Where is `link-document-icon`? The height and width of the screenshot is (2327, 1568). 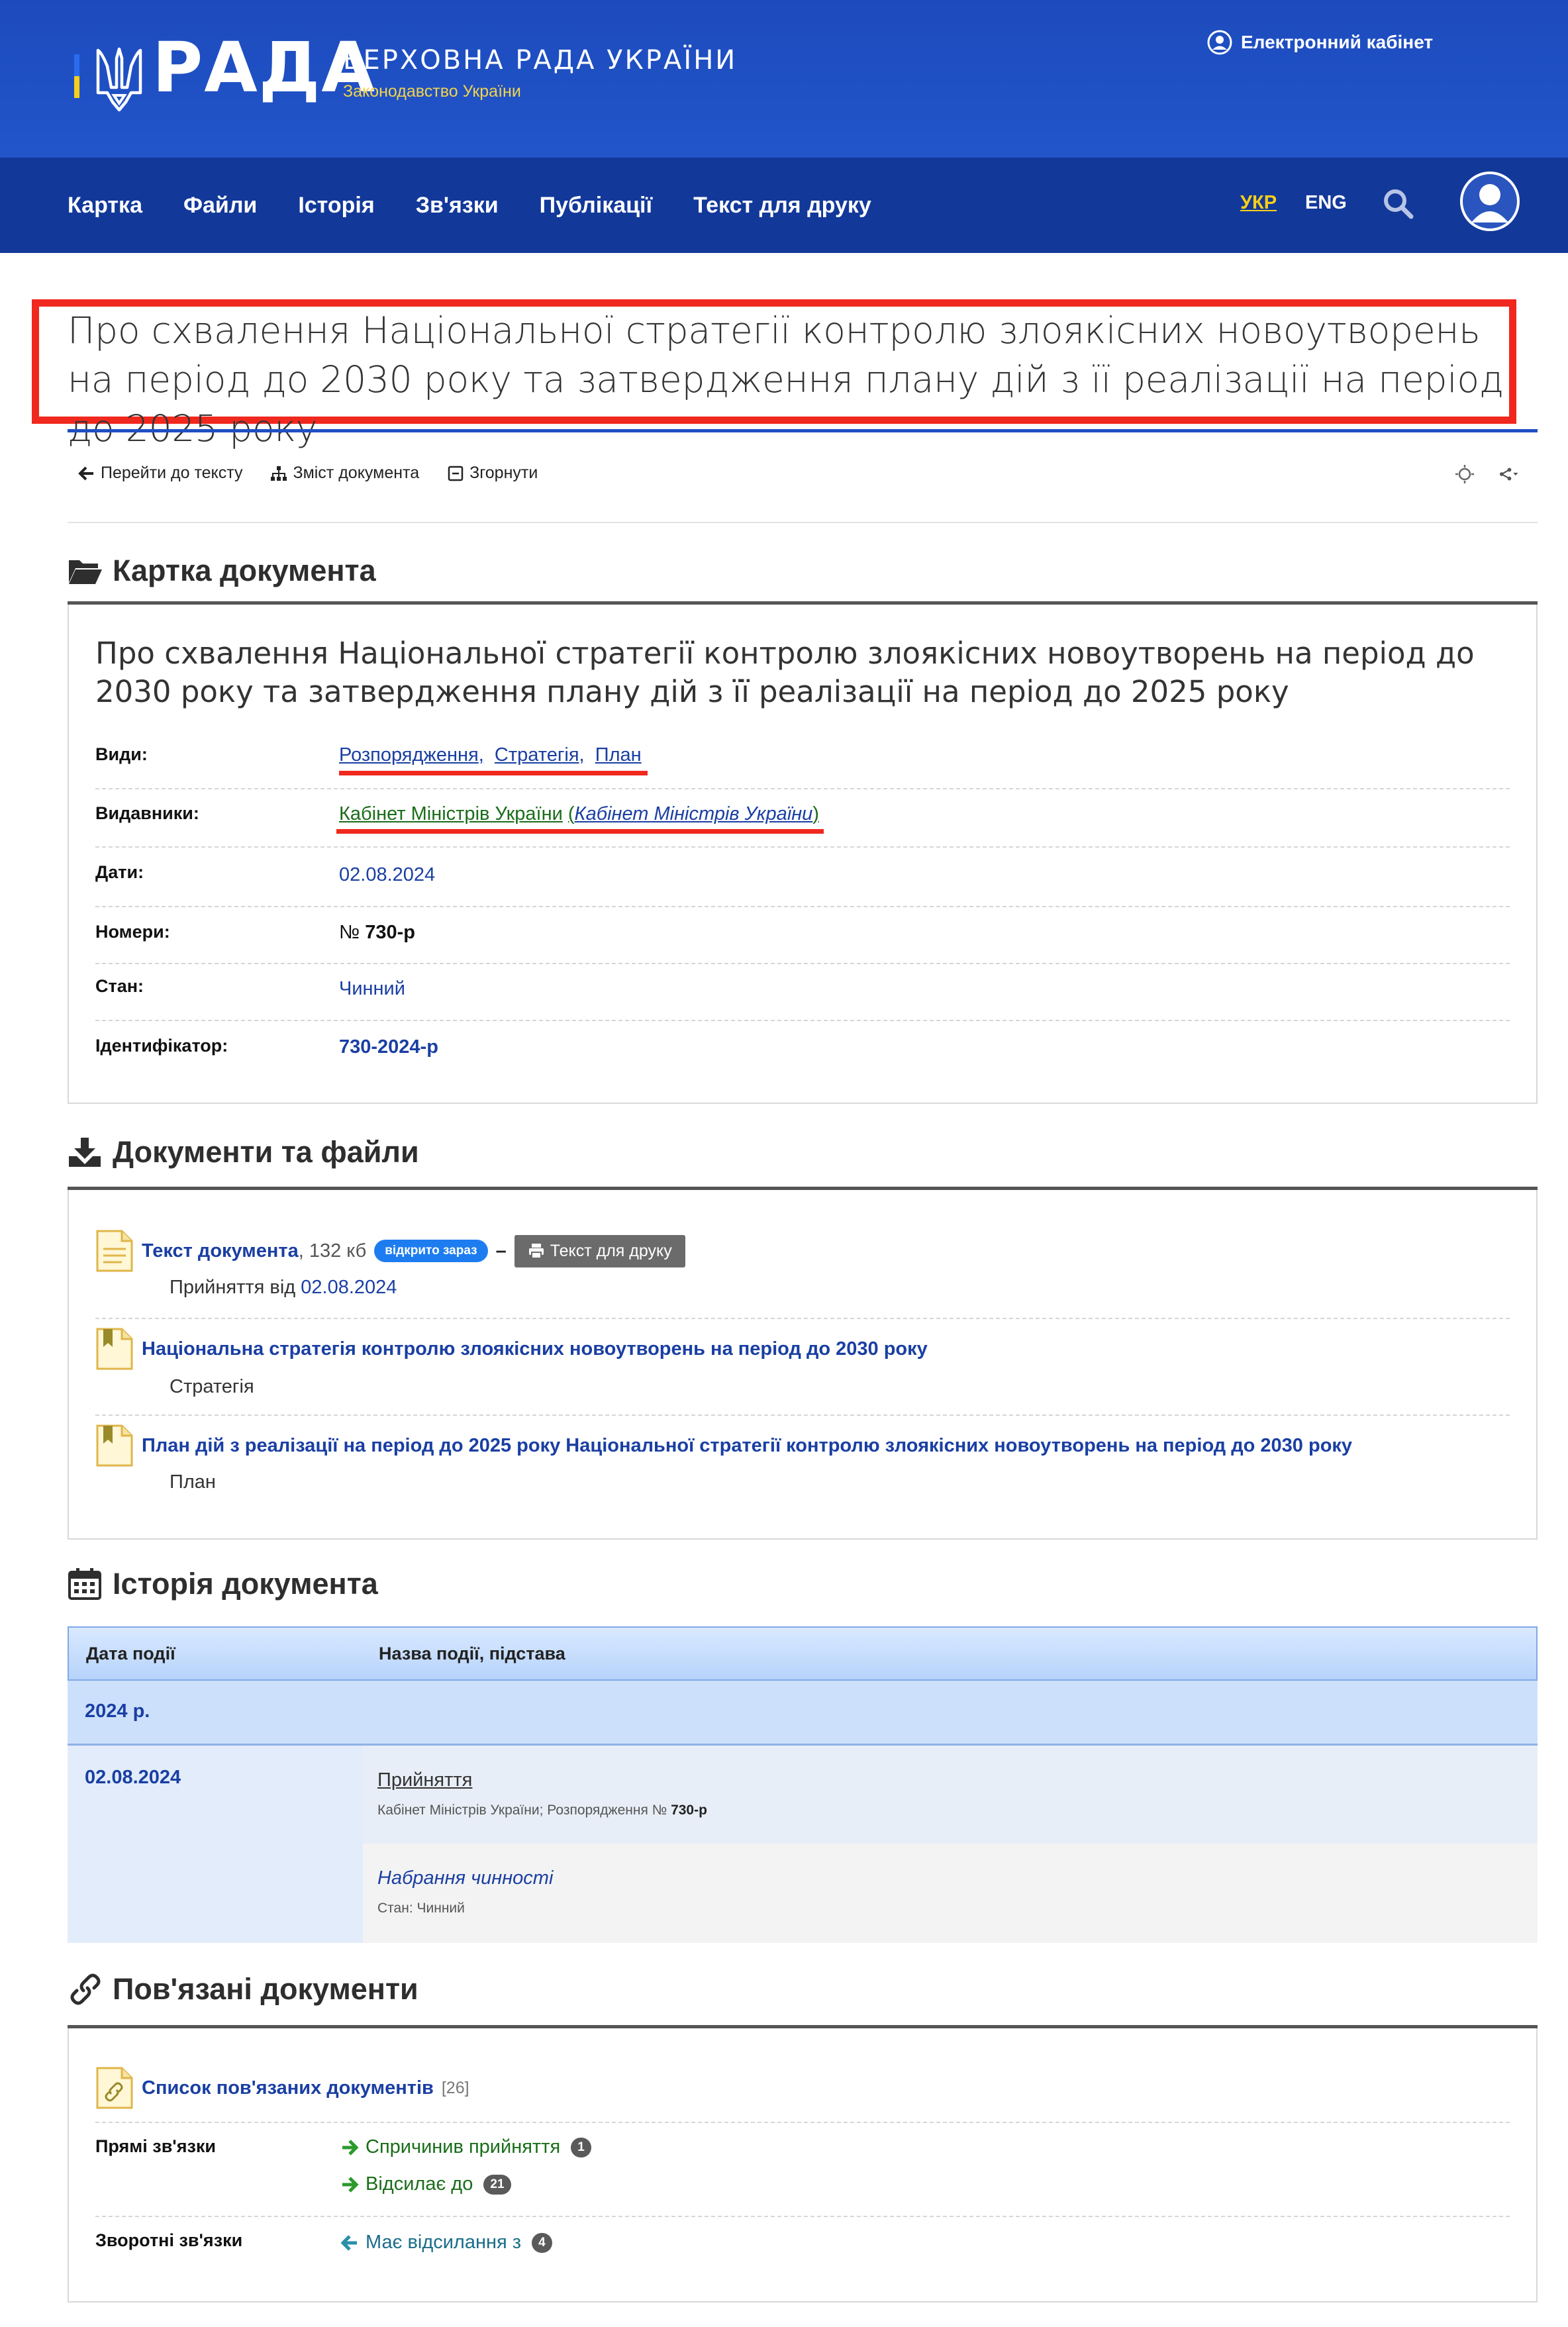
link-document-icon is located at coordinates (114, 2088).